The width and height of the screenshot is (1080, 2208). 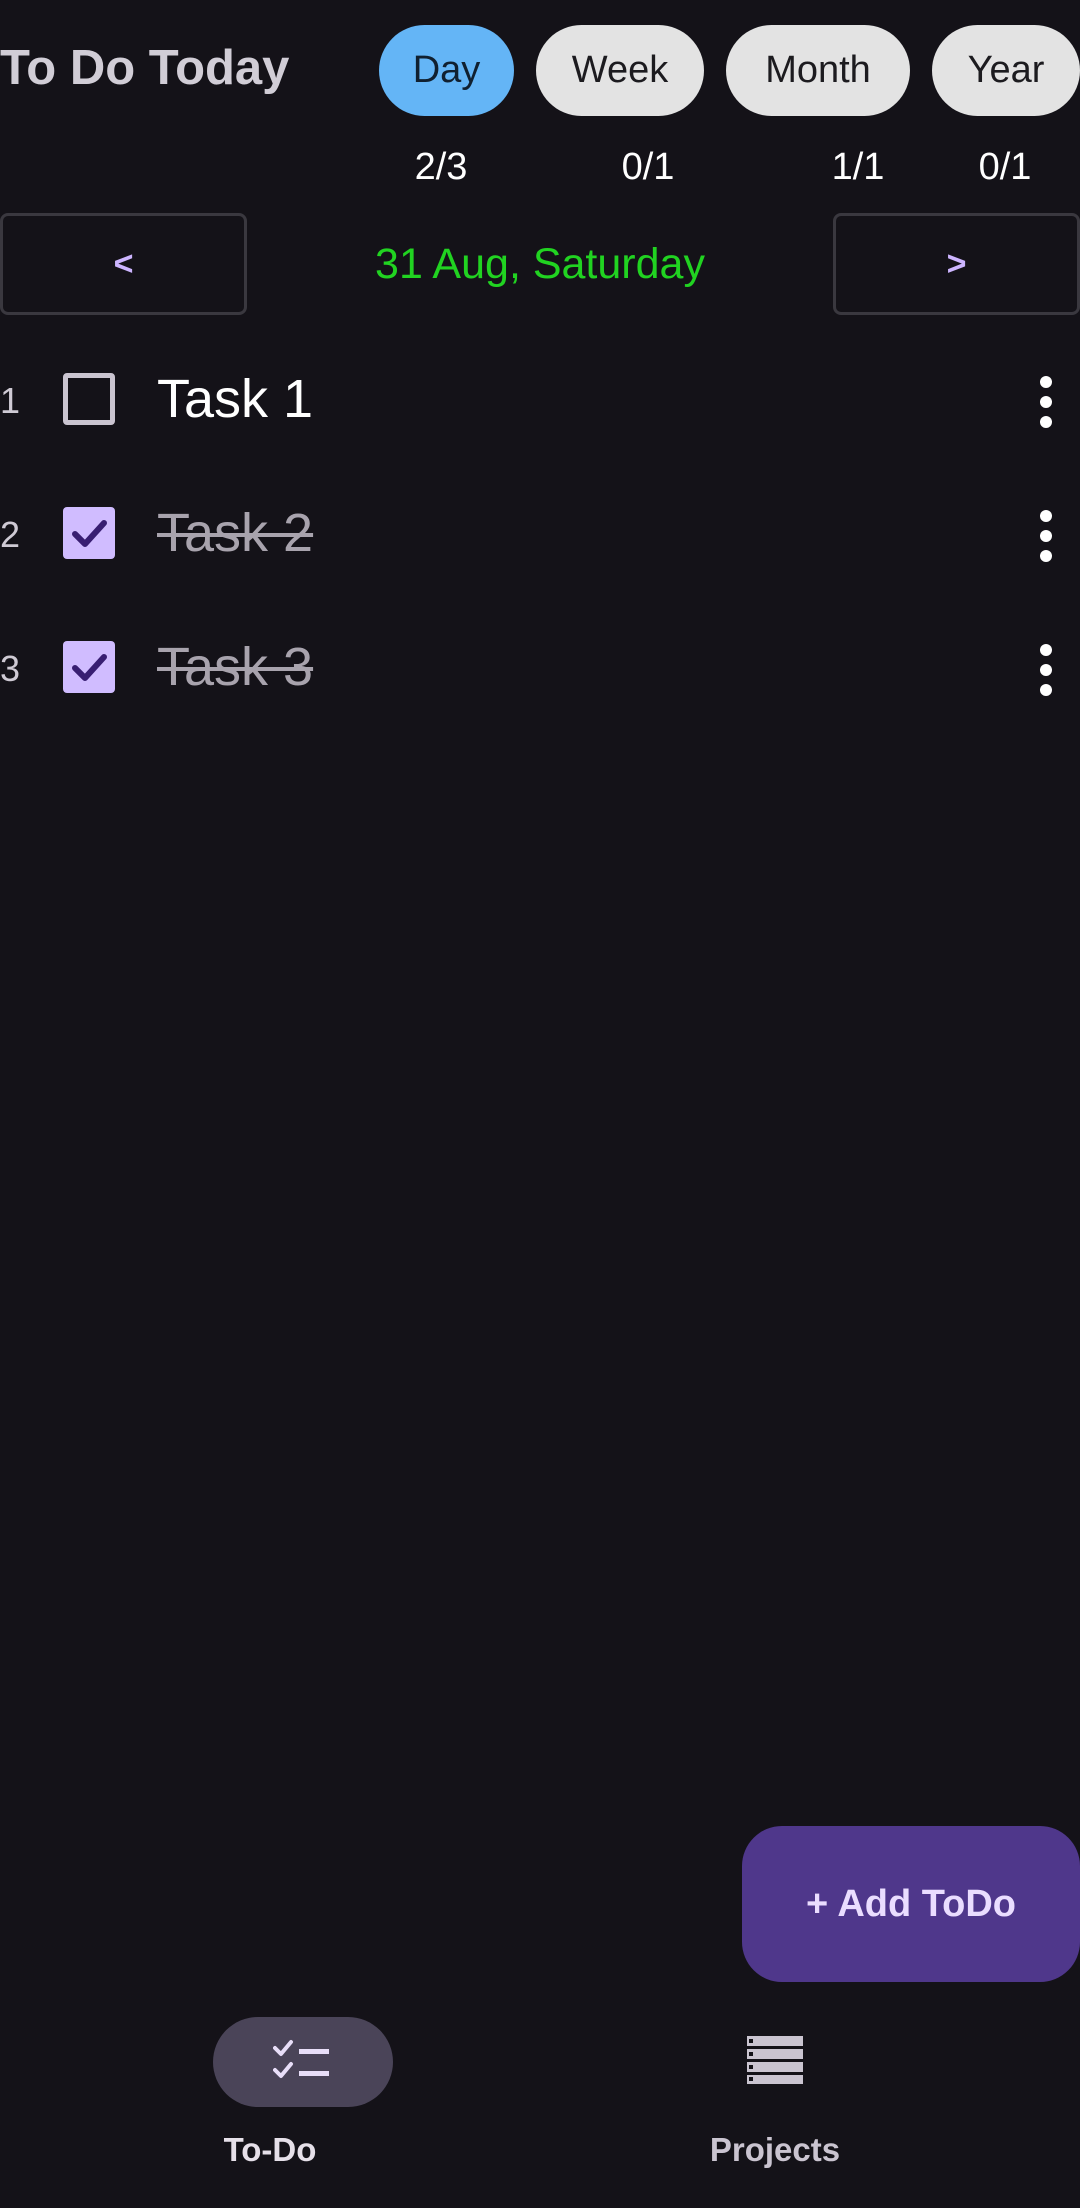 What do you see at coordinates (540, 668) in the screenshot?
I see `task-row: 3 Task 3` at bounding box center [540, 668].